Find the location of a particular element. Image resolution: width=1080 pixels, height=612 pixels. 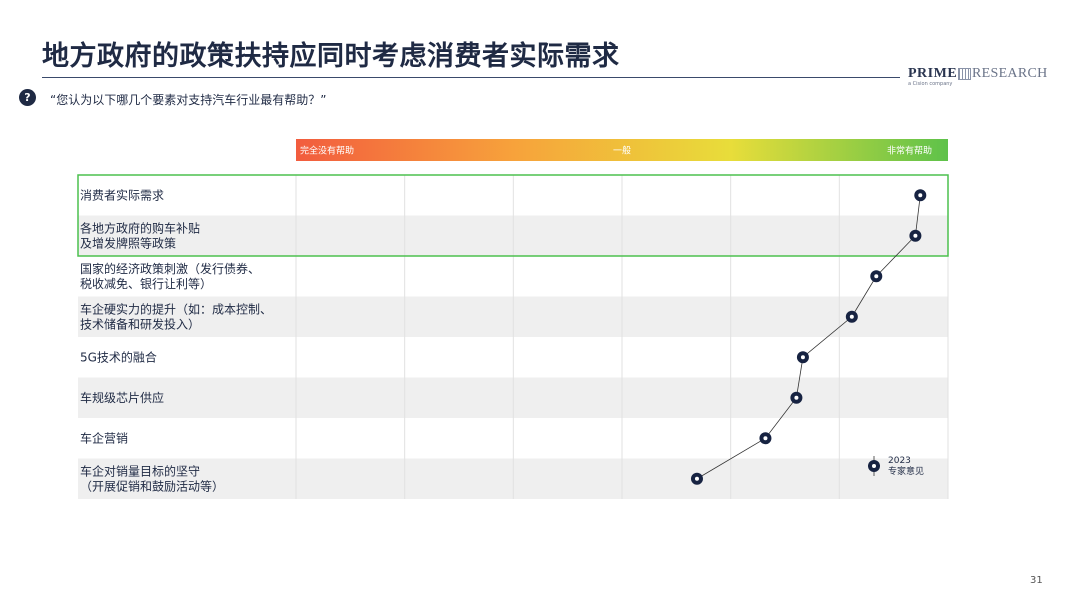

scale-label: 一般 is located at coordinates (622, 151).